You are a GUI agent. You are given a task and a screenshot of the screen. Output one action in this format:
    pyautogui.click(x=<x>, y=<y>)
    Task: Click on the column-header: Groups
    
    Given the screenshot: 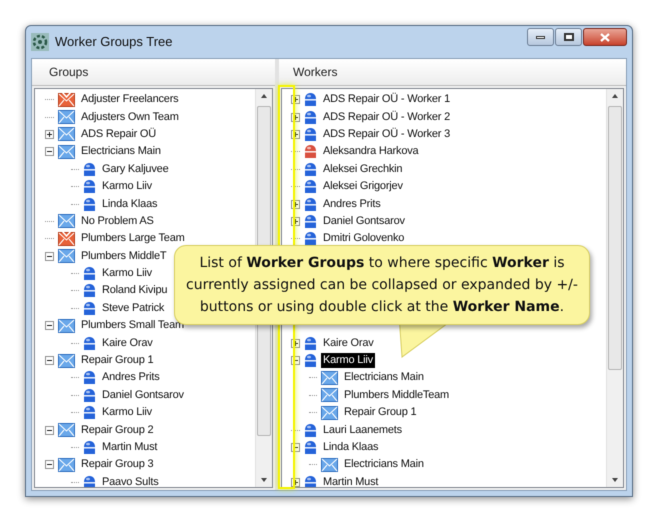 What is the action you would take?
    pyautogui.click(x=153, y=72)
    